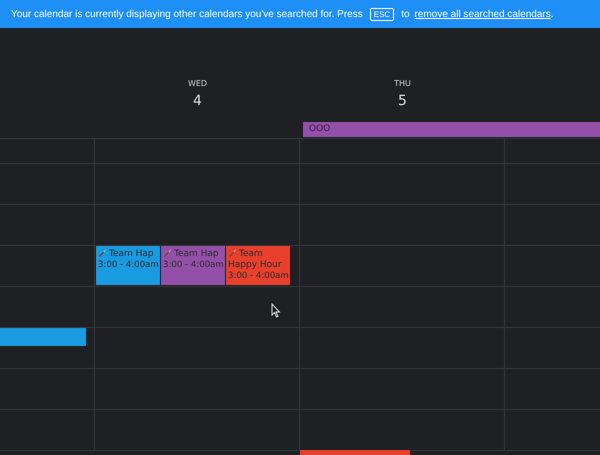  I want to click on event-bar, so click(43, 337).